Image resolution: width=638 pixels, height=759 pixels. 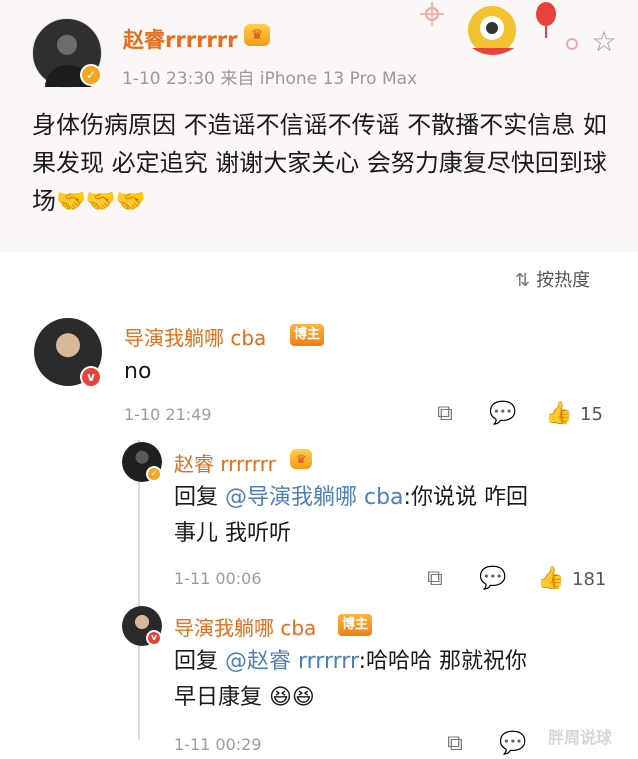 I want to click on post-meta: 1-10 23:30 来自 iPhone 13 Pro Max, so click(x=270, y=79).